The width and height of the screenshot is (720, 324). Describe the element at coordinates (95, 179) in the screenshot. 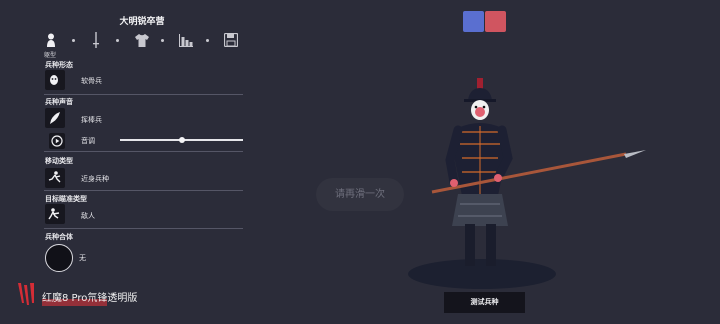

I see `movement-value: 近身兵种` at that location.